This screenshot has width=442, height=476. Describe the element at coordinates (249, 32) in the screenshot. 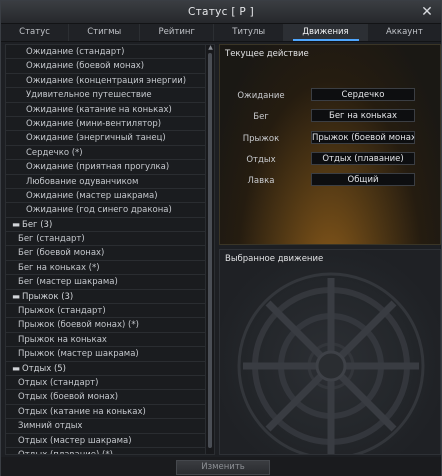

I see `tab-titles: Титулы` at that location.